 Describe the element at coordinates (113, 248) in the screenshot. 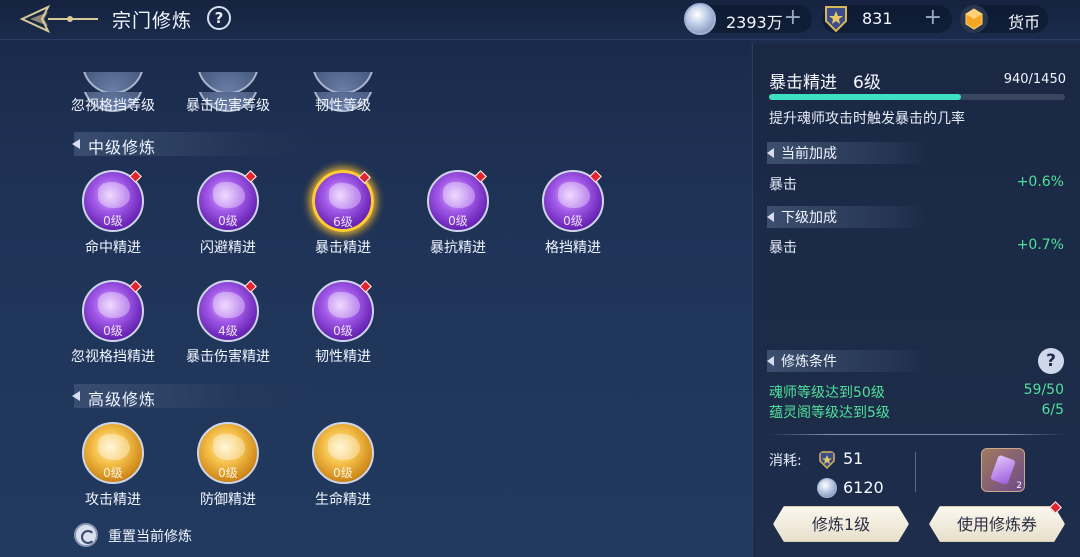

I see `node-label: 命中精进` at that location.